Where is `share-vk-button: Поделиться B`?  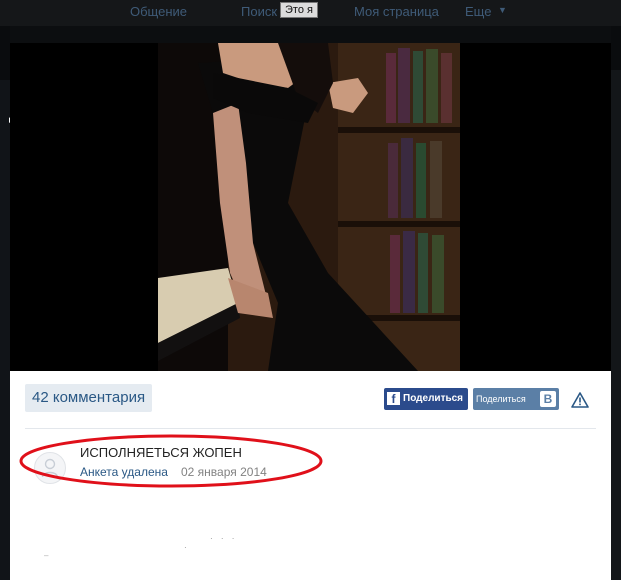 share-vk-button: Поделиться B is located at coordinates (516, 399).